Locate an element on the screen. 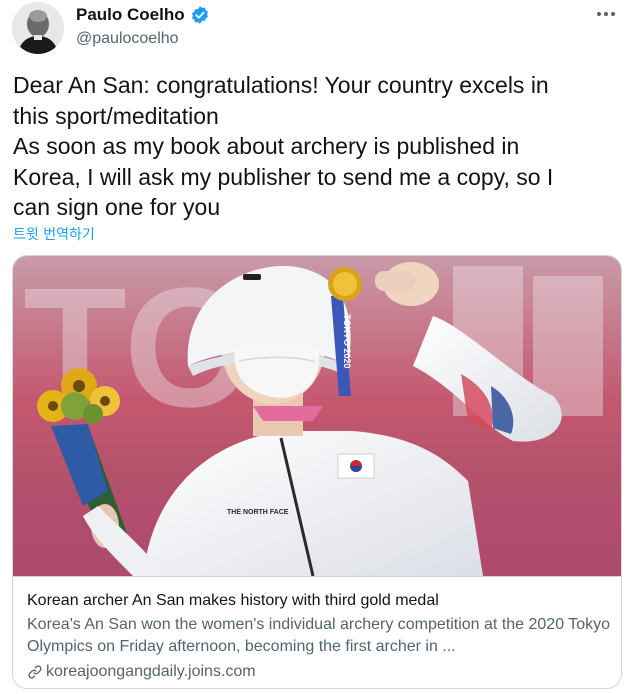 This screenshot has height=694, width=640. jacket-logo: THE NORTH FACE is located at coordinates (258, 512).